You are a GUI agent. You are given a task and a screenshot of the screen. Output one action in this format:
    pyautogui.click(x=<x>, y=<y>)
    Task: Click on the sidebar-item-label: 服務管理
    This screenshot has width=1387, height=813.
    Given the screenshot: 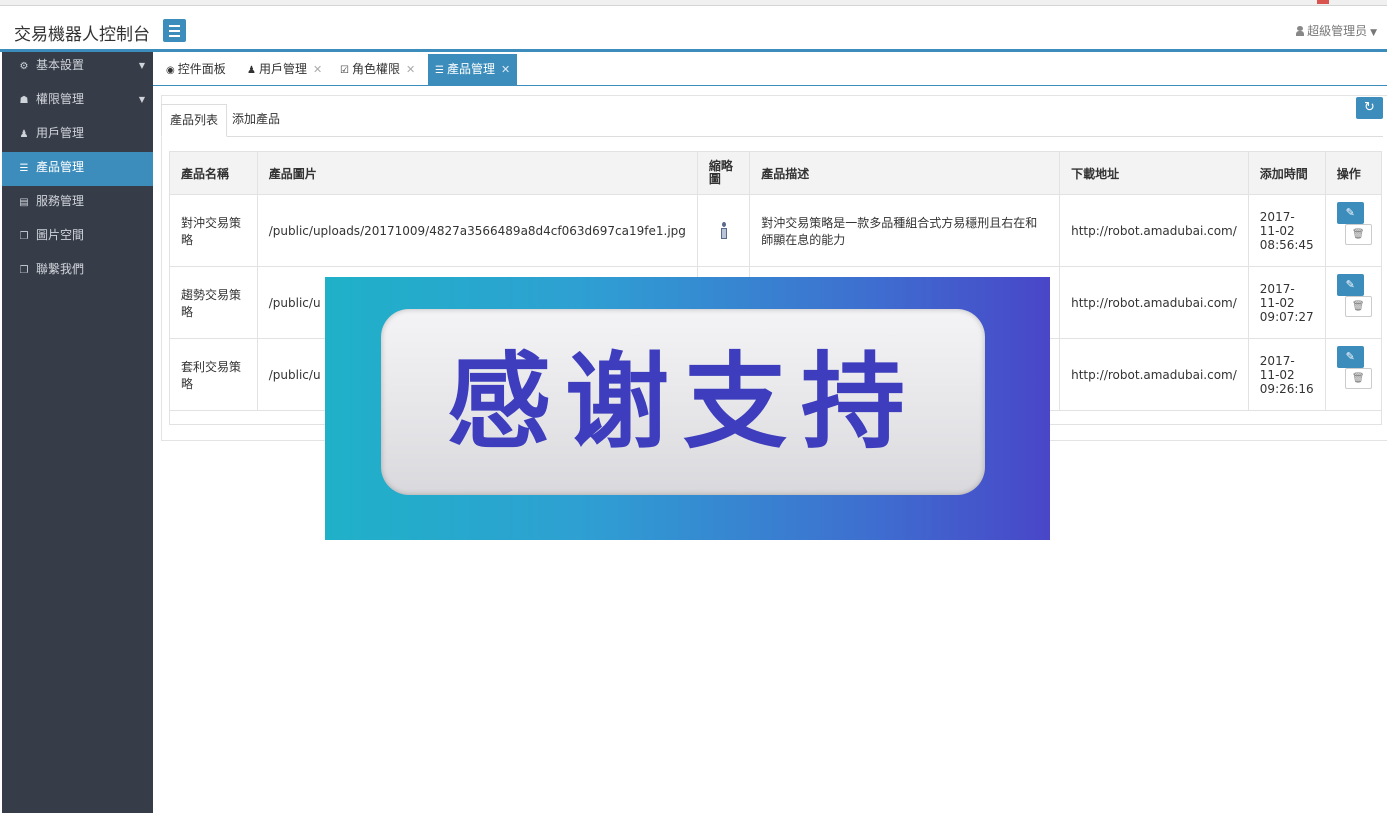 What is the action you would take?
    pyautogui.click(x=60, y=201)
    